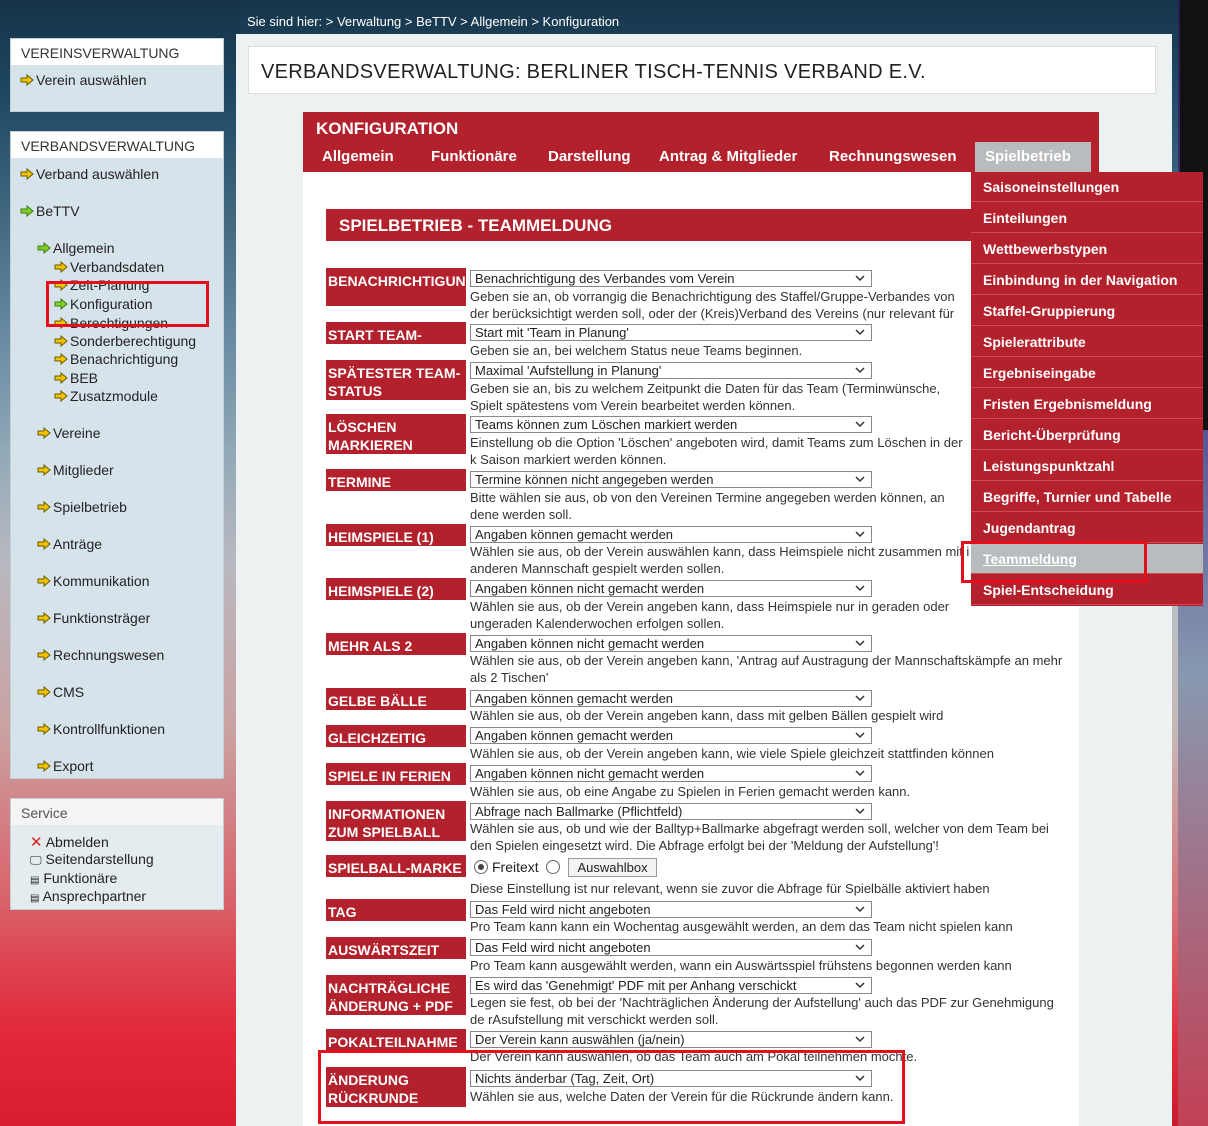  Describe the element at coordinates (1087, 528) in the screenshot. I see `menu-item-jugendantrag: Jugendantrag` at that location.